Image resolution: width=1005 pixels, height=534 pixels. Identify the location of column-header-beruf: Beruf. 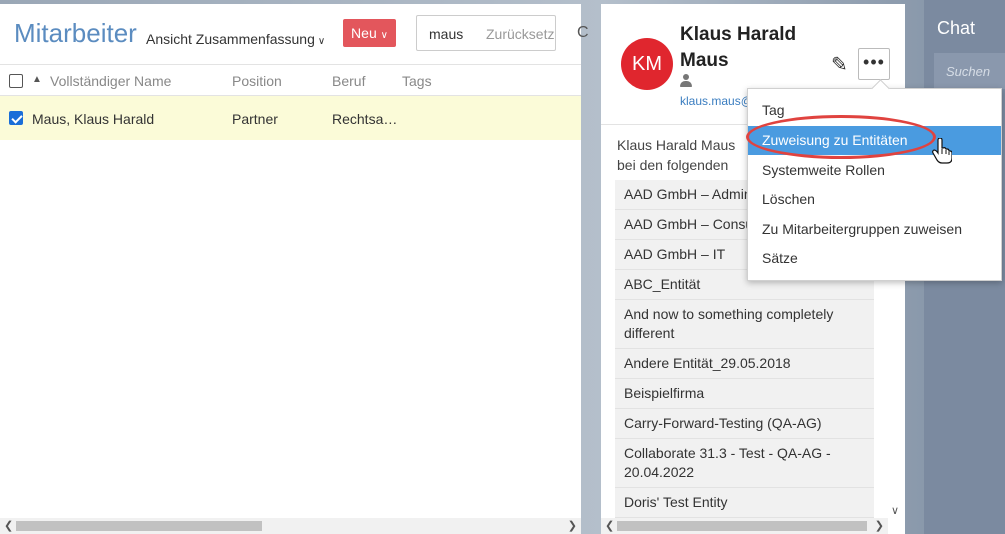
(348, 81).